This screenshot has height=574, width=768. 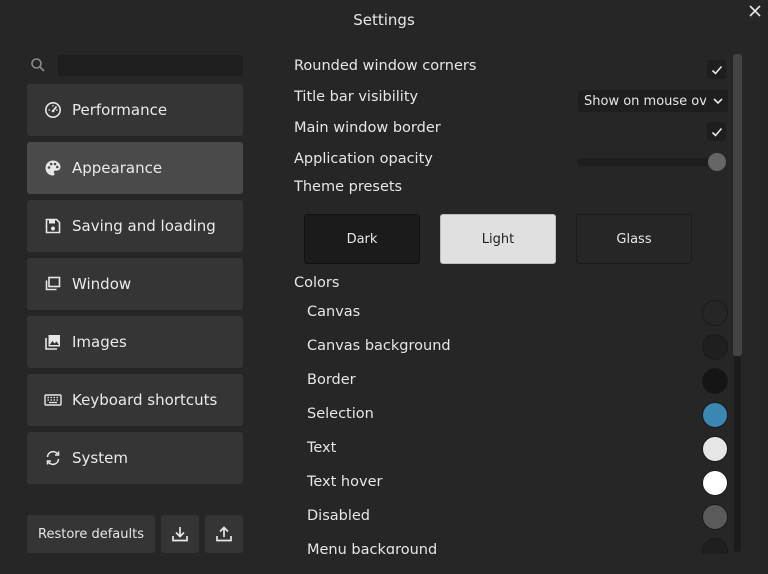 I want to click on restore-defaults-button: Restore defaults, so click(x=91, y=534).